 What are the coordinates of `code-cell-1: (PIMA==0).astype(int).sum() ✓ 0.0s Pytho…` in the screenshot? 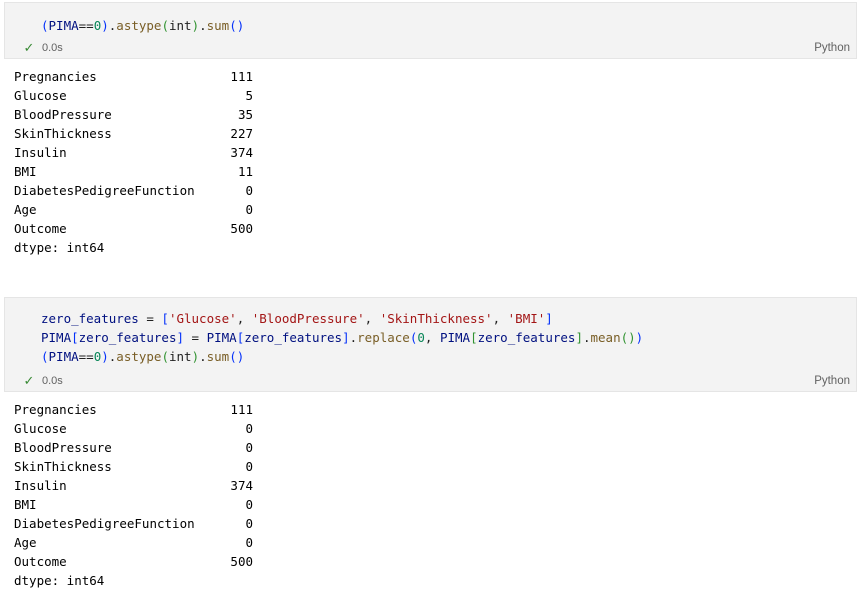 It's located at (430, 30).